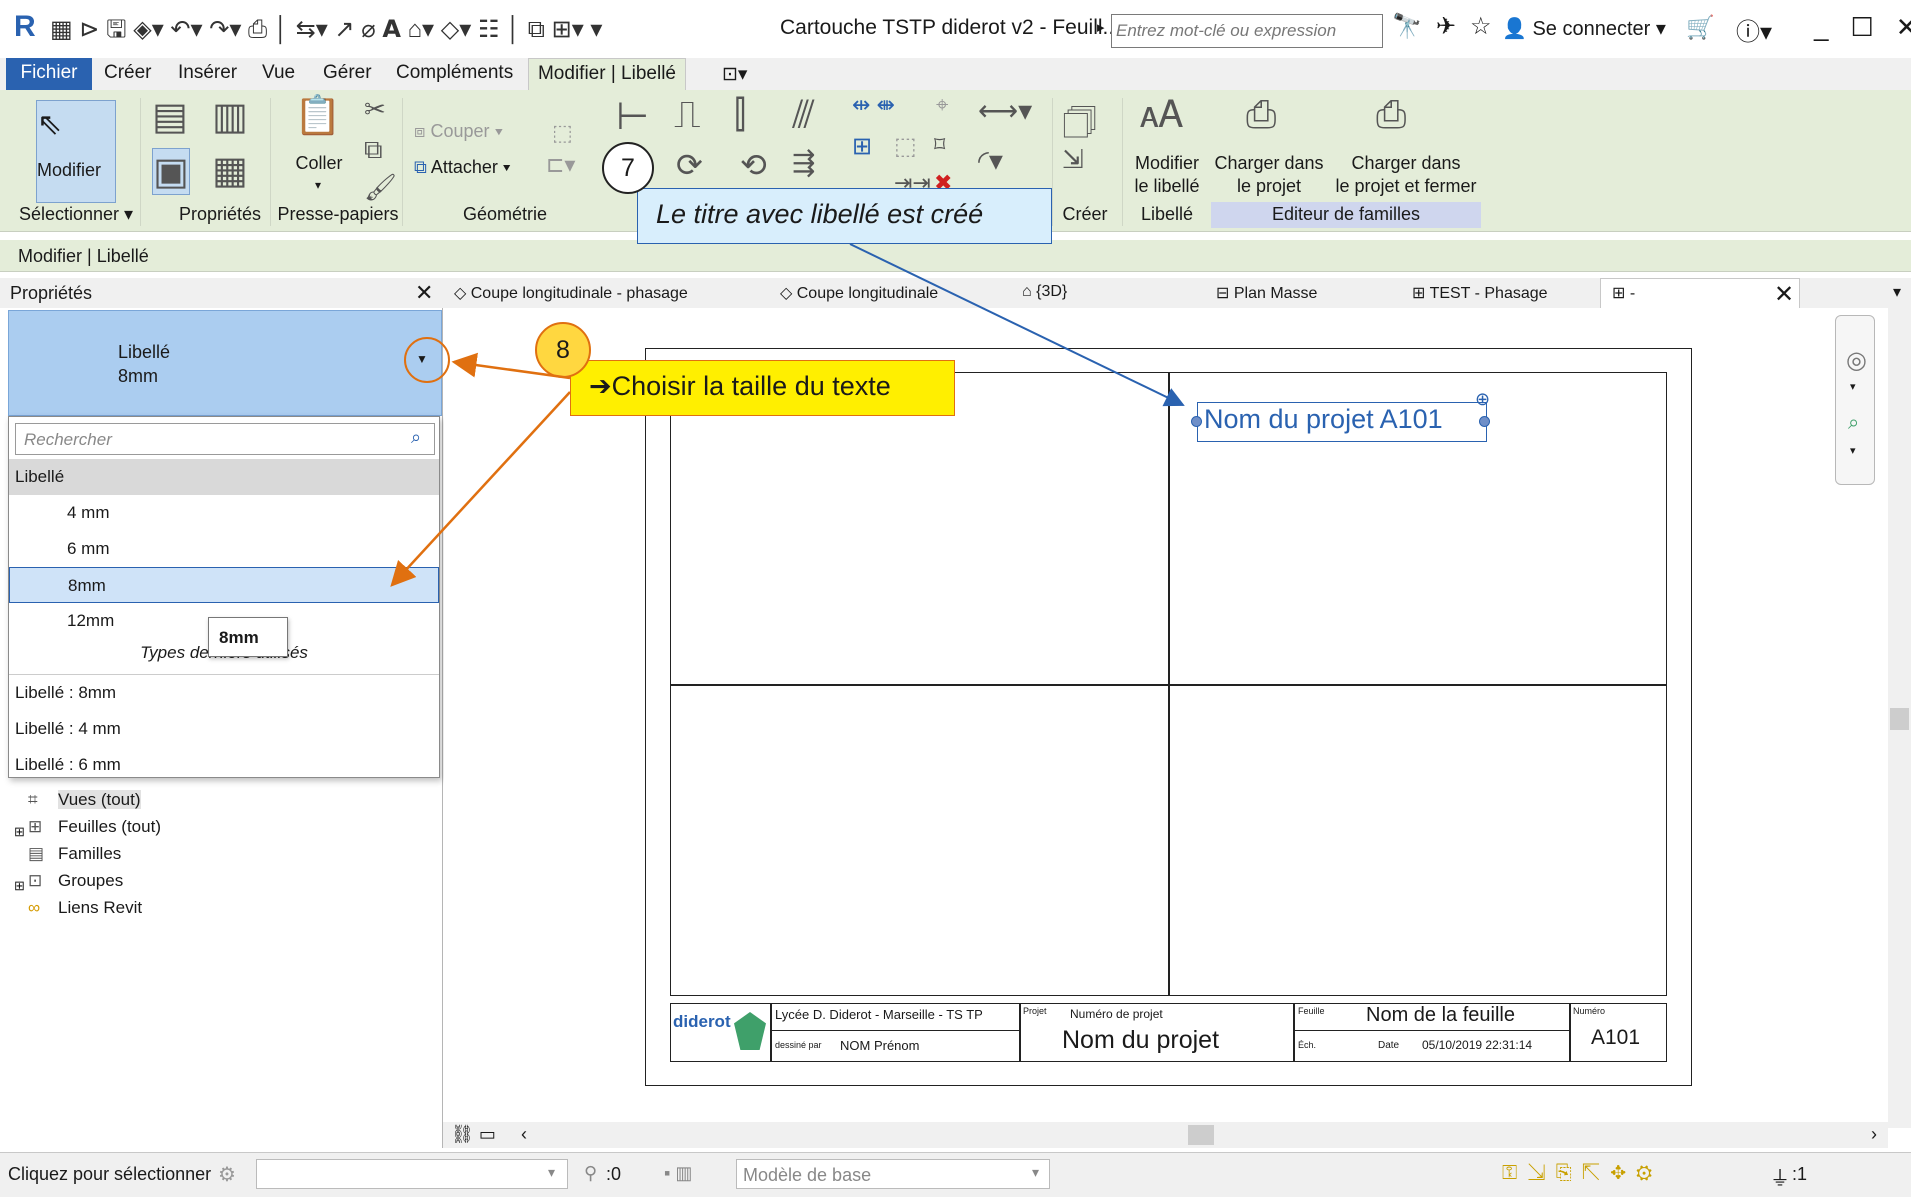 Image resolution: width=1911 pixels, height=1197 pixels. What do you see at coordinates (224, 549) in the screenshot?
I see `type-option-6mm: 6 mm` at bounding box center [224, 549].